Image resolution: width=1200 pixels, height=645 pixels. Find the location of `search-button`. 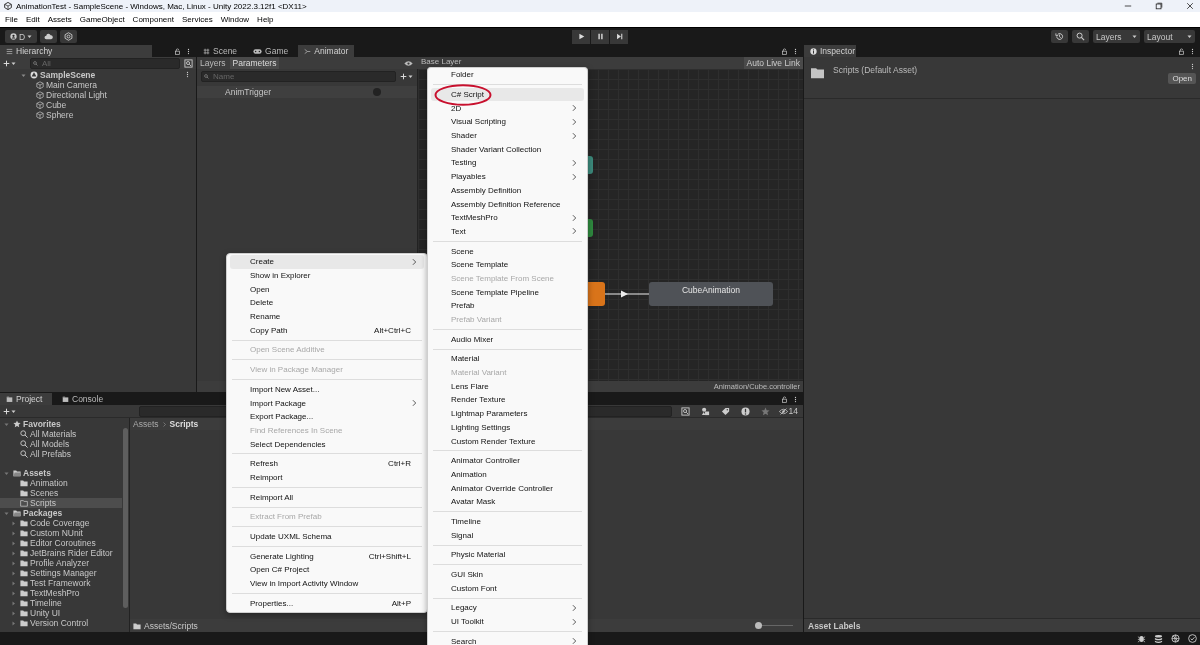

search-button is located at coordinates (1080, 36).